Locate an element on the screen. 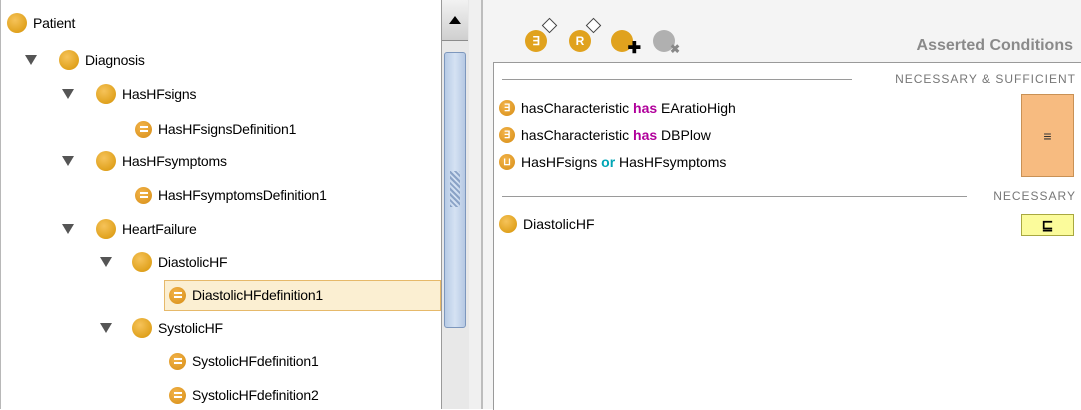 Image resolution: width=1081 pixels, height=410 pixels. create-restriction-icon: ∃ is located at coordinates (541, 34).